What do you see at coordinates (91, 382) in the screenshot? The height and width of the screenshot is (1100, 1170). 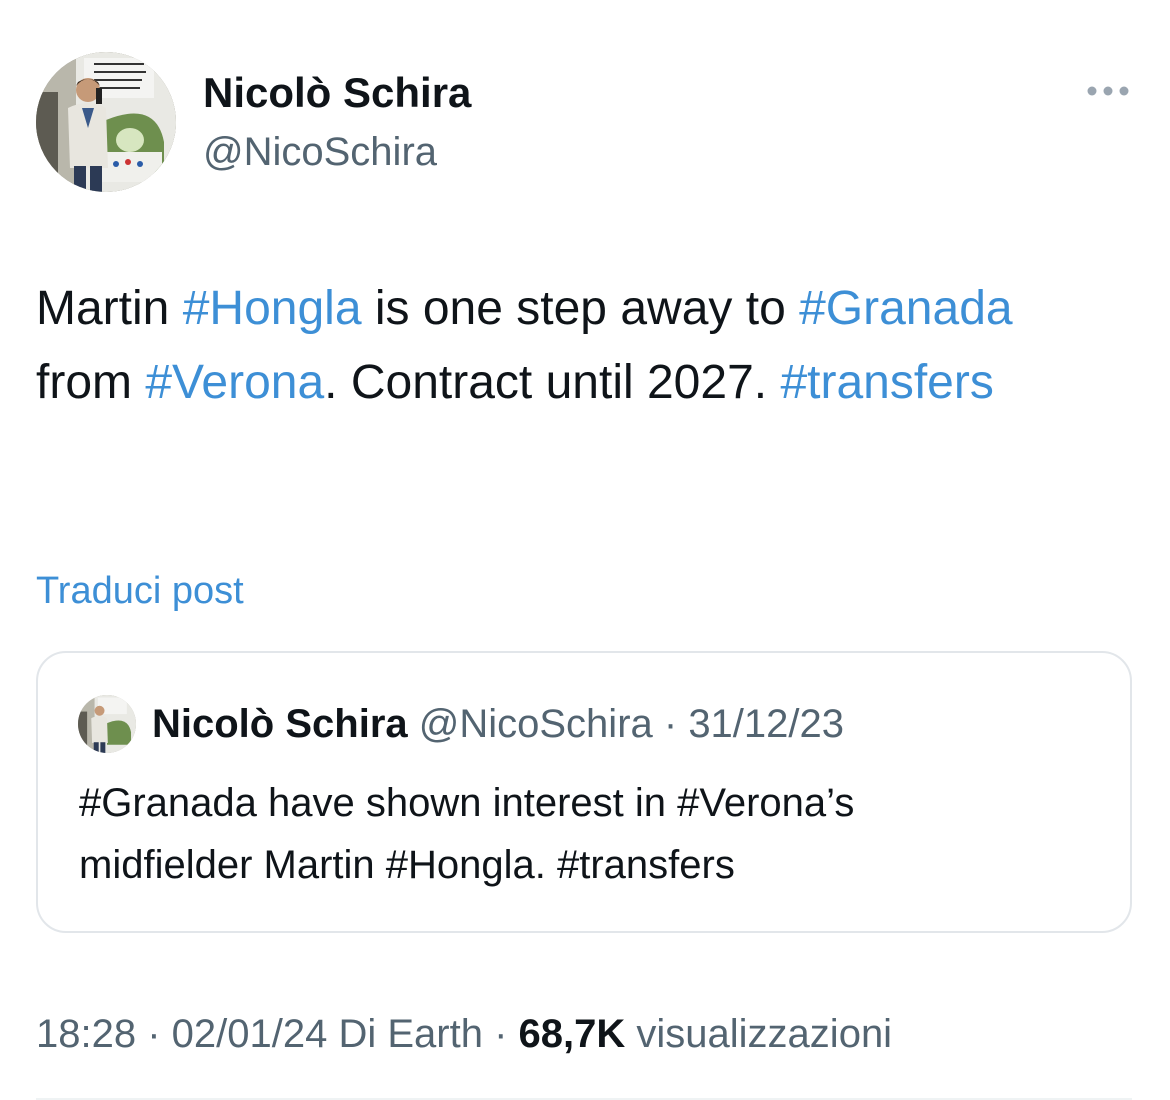 I see `tweet-text-segment: from` at bounding box center [91, 382].